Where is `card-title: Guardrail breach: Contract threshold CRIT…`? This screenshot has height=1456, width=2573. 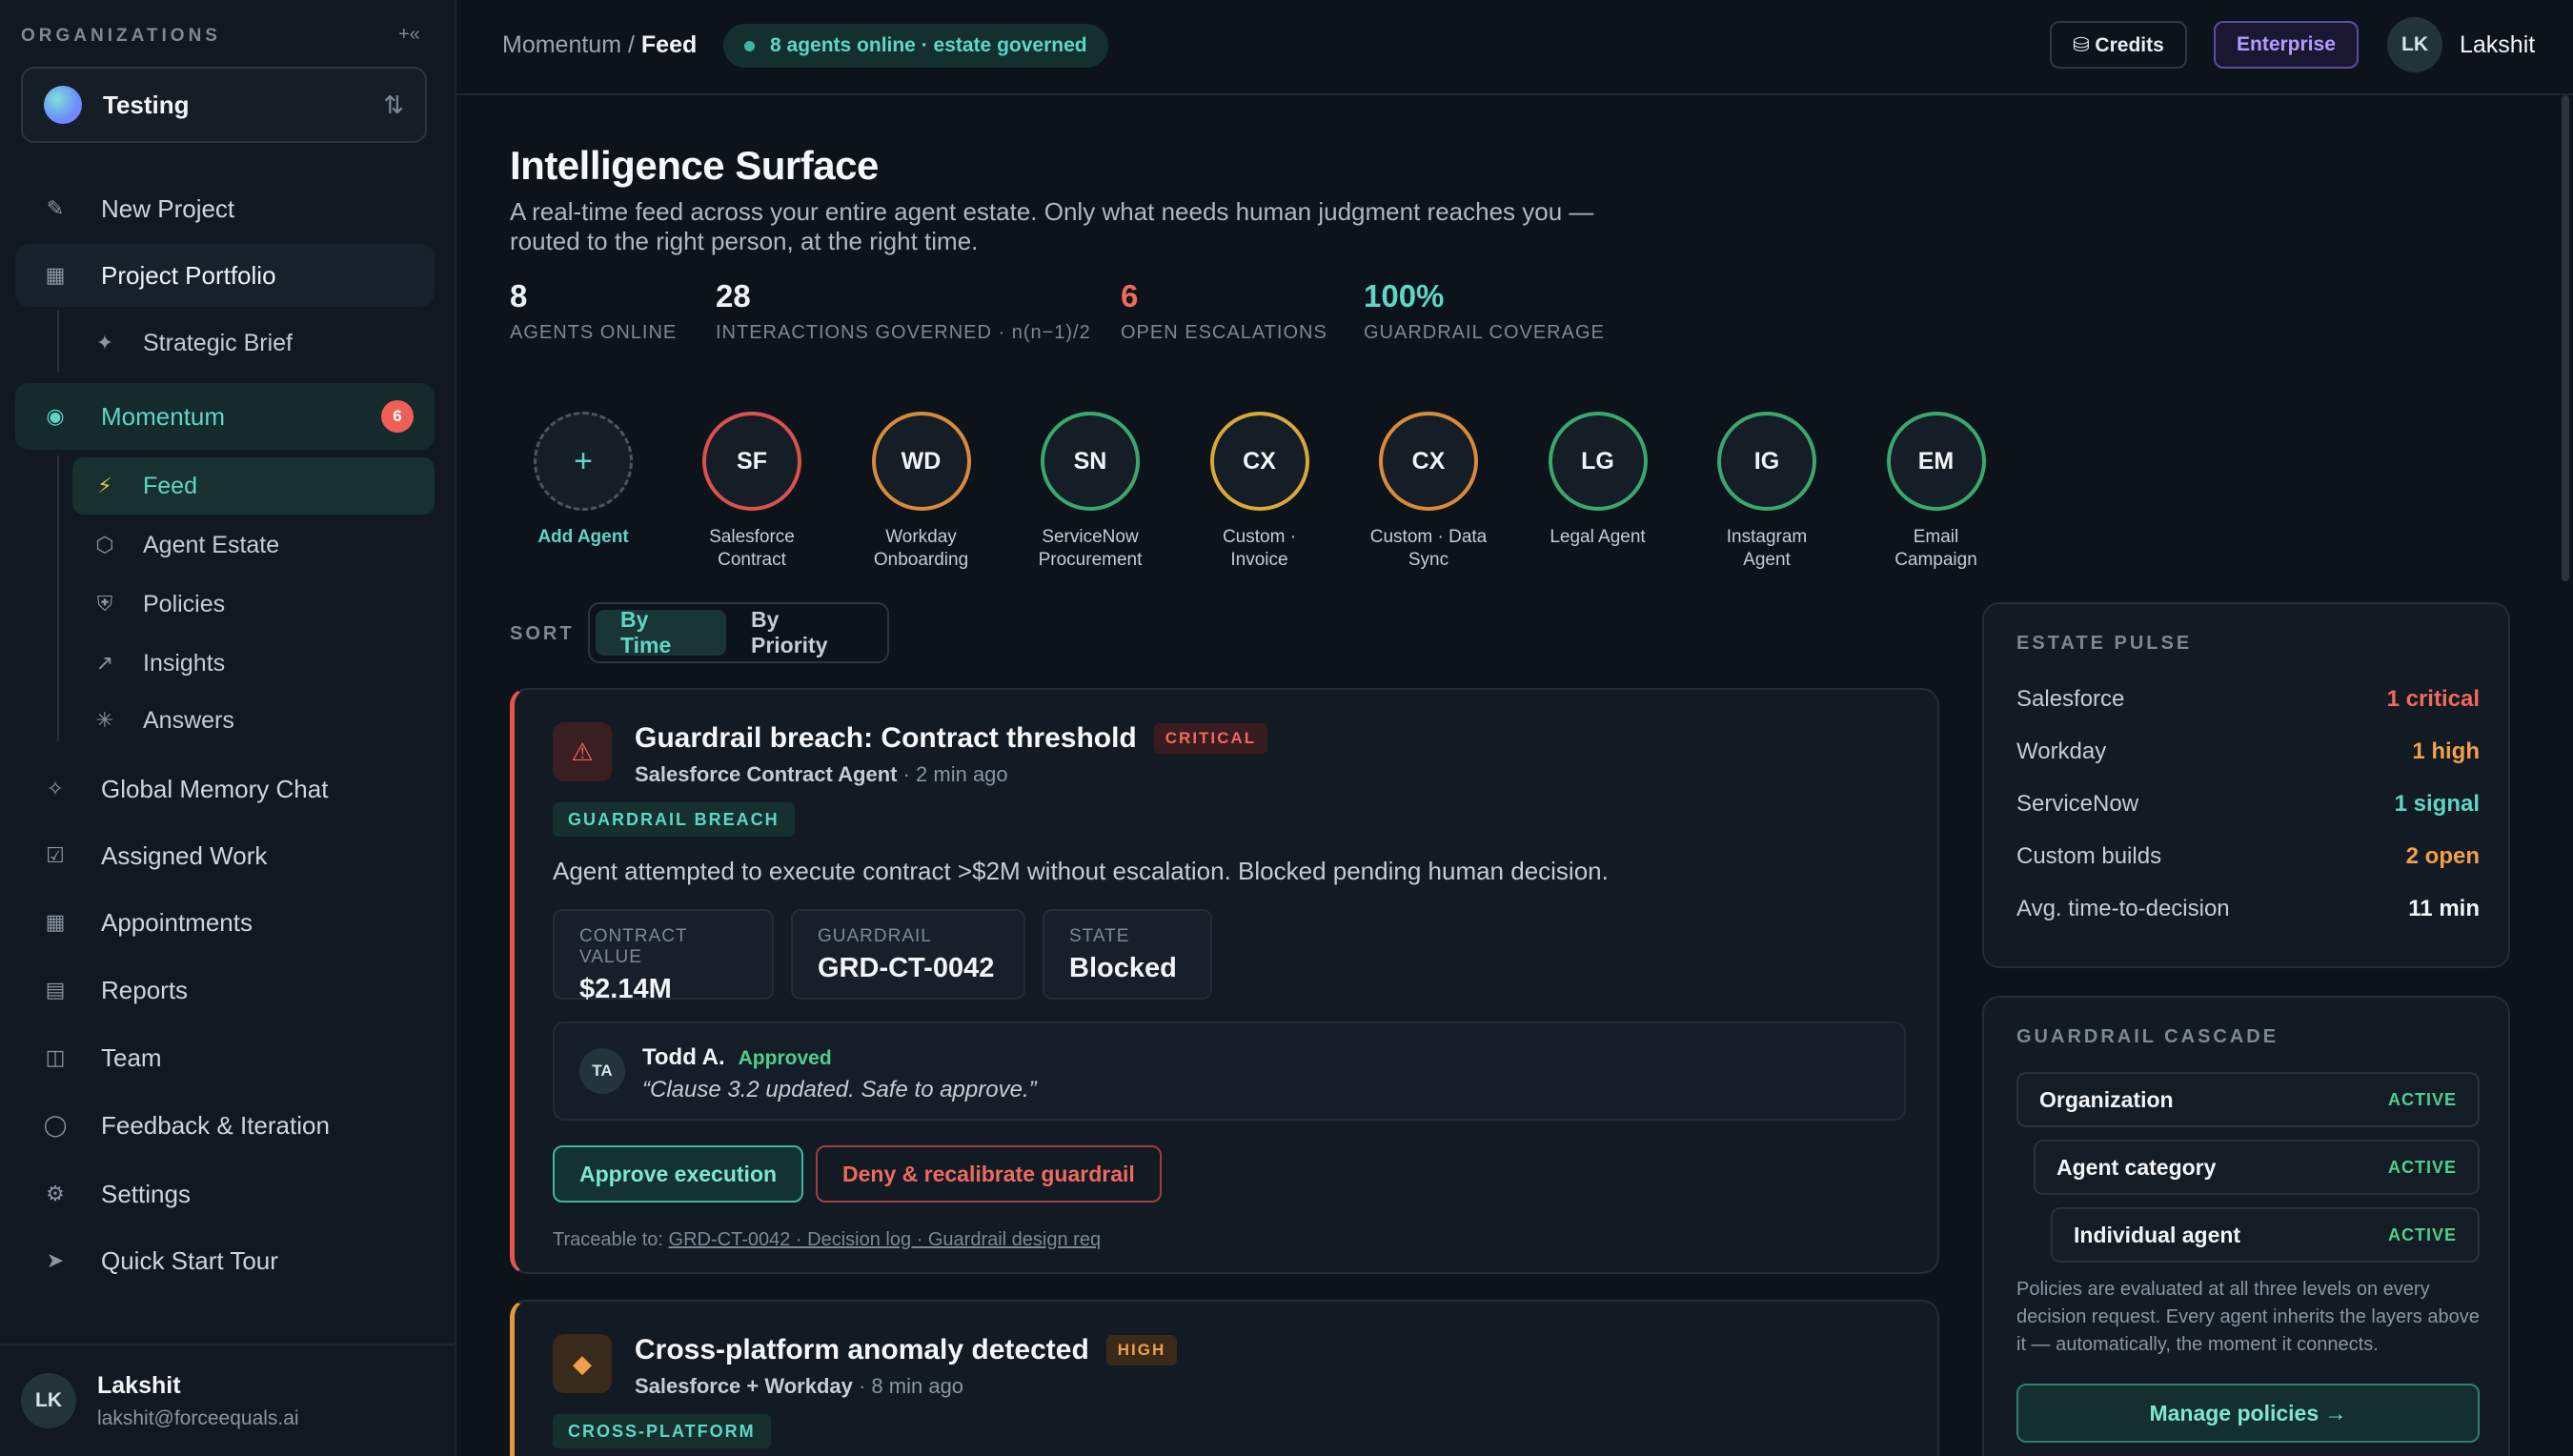
card-title: Guardrail breach: Contract threshold CRIT… is located at coordinates (952, 739).